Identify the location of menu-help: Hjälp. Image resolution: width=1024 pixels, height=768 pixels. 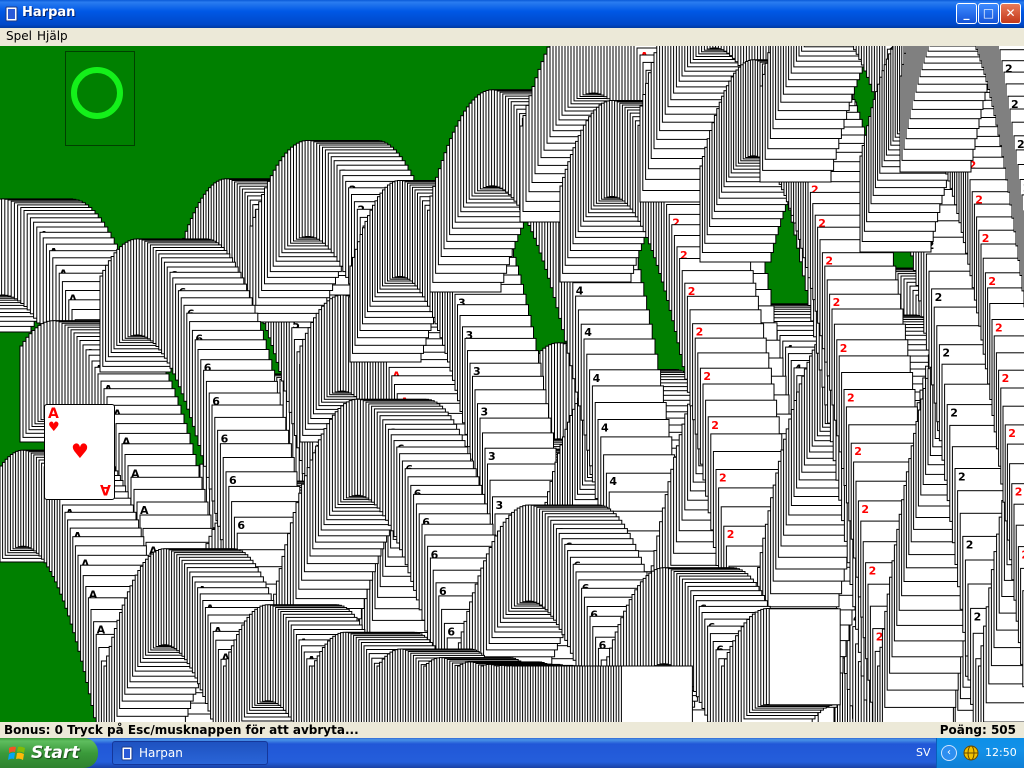
(52, 36).